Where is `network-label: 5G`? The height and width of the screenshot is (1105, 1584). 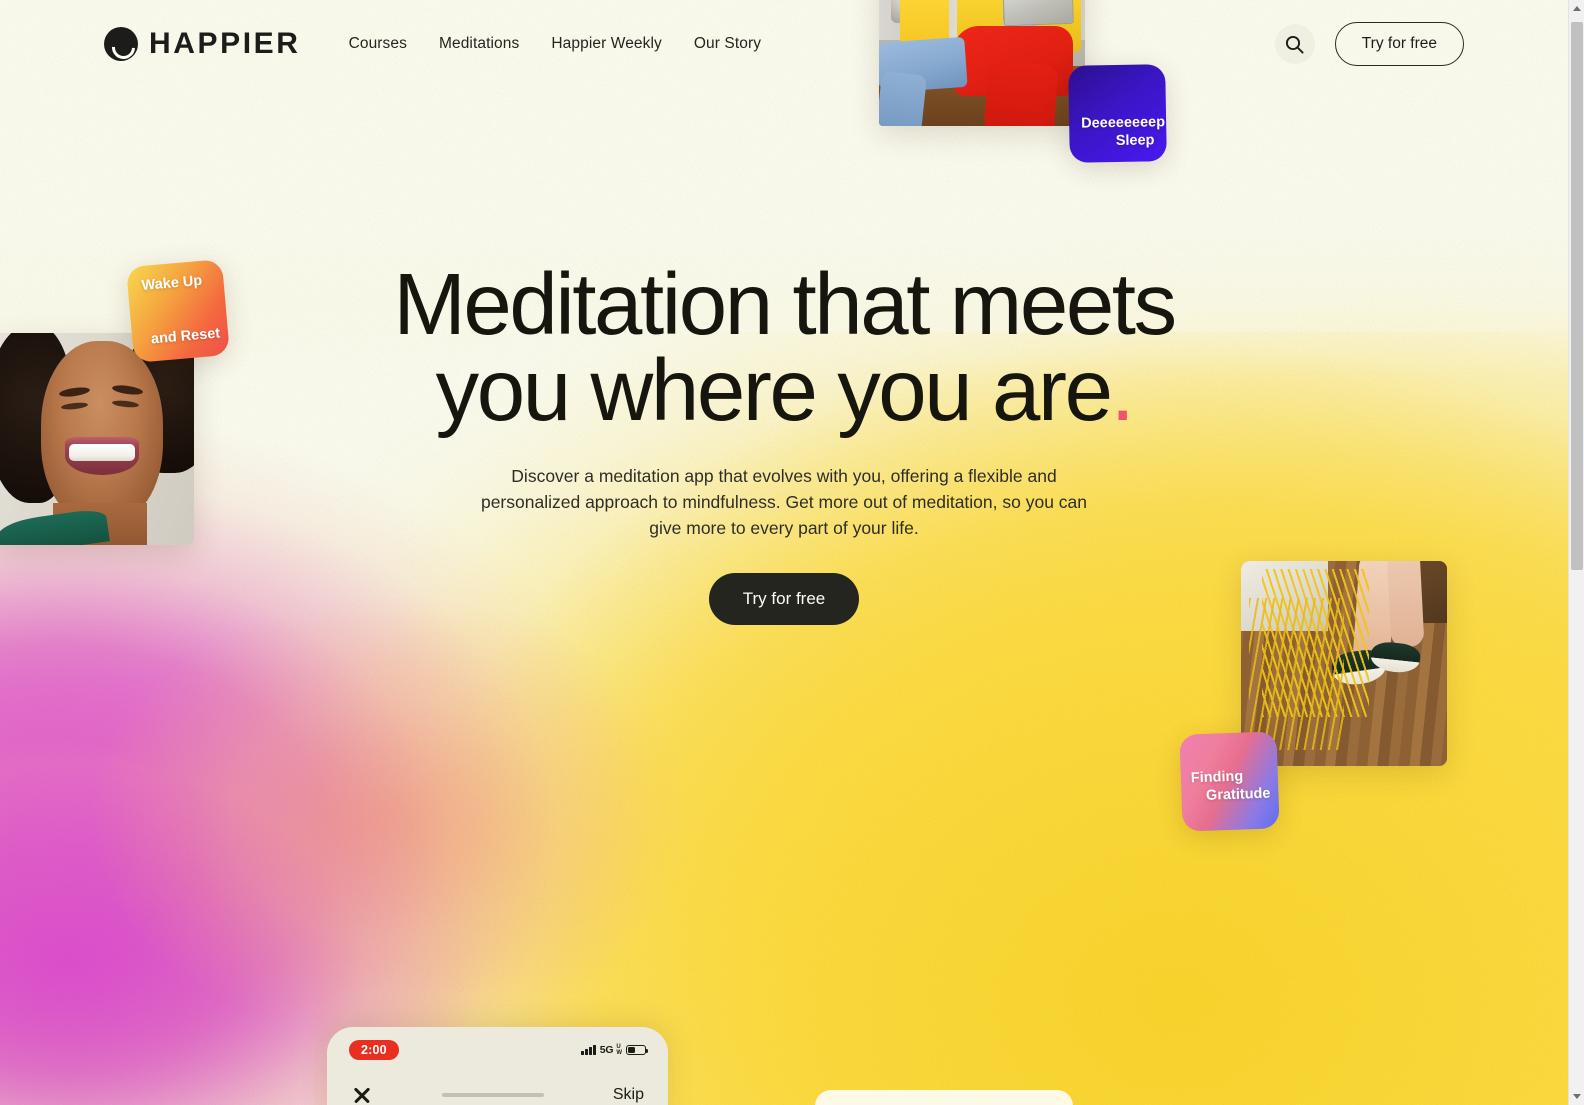 network-label: 5G is located at coordinates (606, 1050).